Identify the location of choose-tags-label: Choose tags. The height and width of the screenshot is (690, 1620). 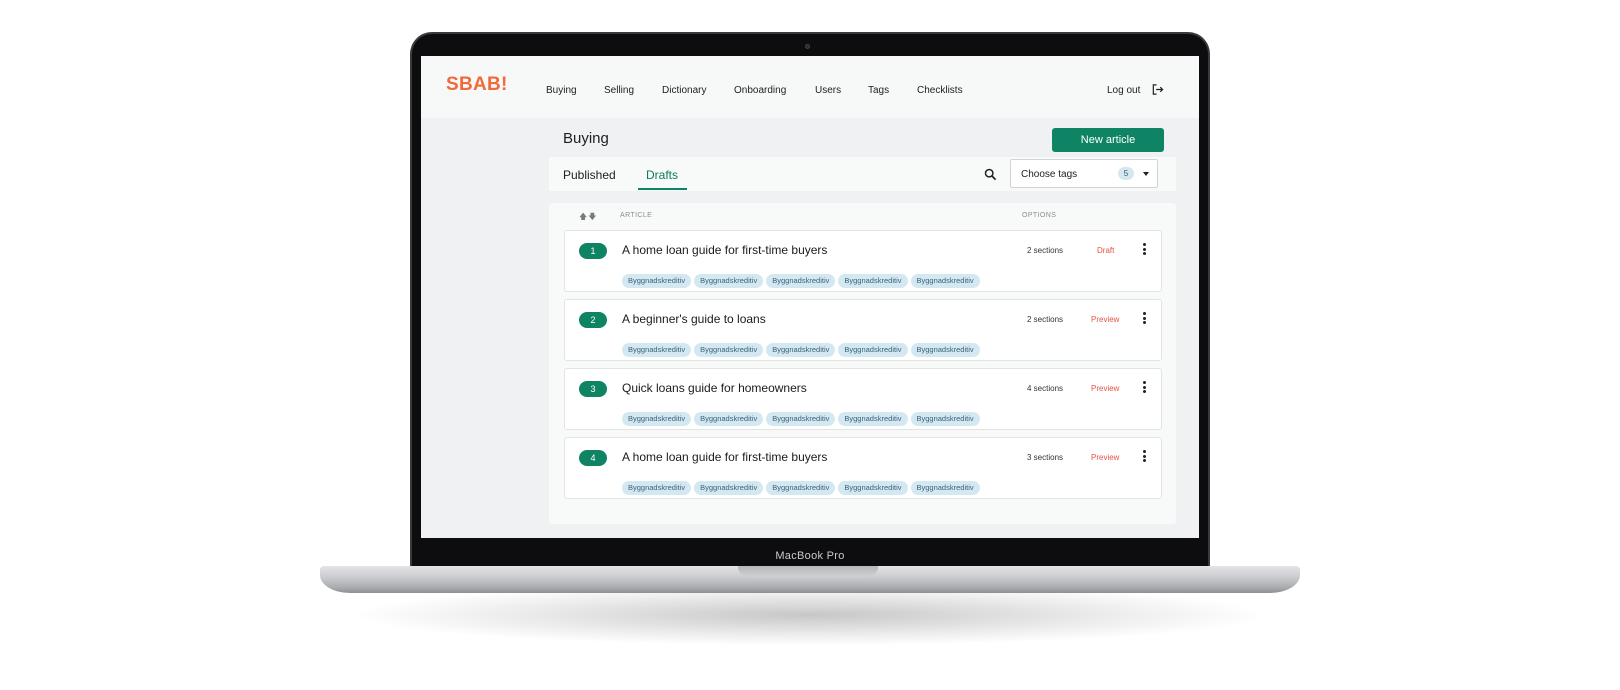
(1049, 174).